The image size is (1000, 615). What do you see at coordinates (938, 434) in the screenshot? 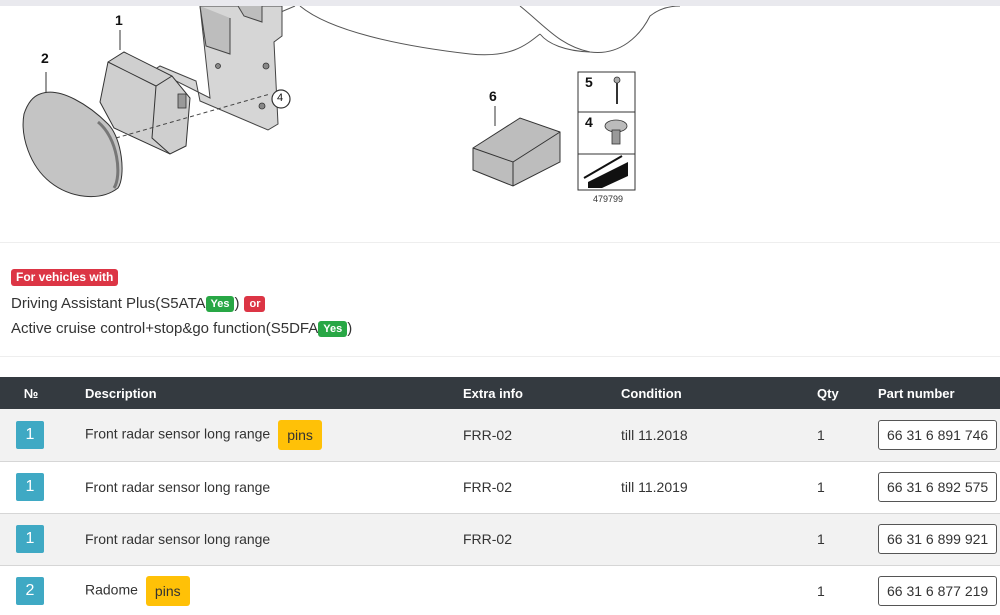
I see `part-number-button: 66 31 6 891 746` at bounding box center [938, 434].